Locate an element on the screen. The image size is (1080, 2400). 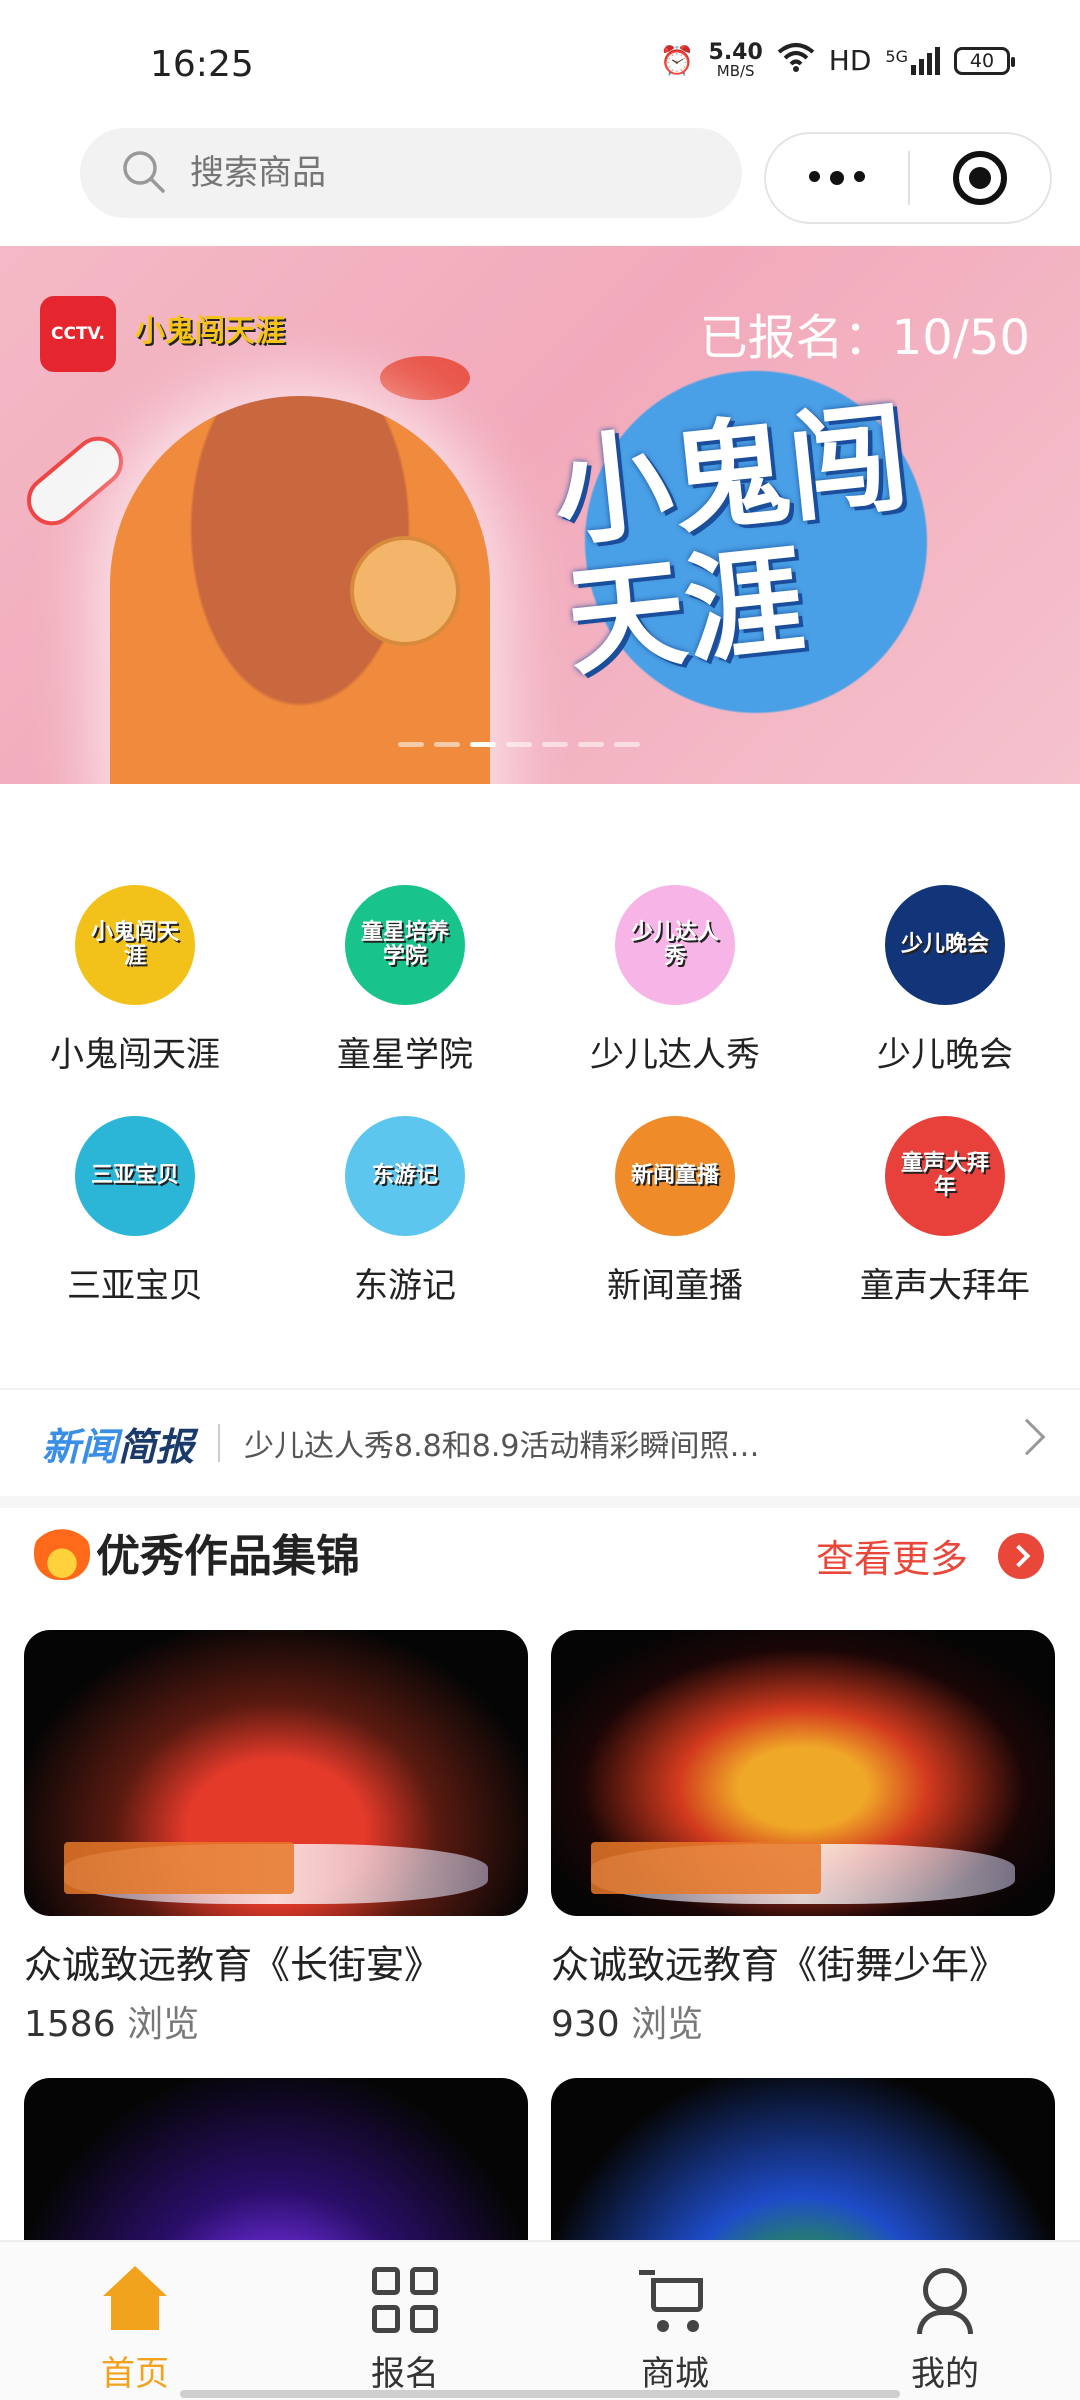
category-item: 小鬼闯天涯 小鬼闯天涯 is located at coordinates (135, 980).